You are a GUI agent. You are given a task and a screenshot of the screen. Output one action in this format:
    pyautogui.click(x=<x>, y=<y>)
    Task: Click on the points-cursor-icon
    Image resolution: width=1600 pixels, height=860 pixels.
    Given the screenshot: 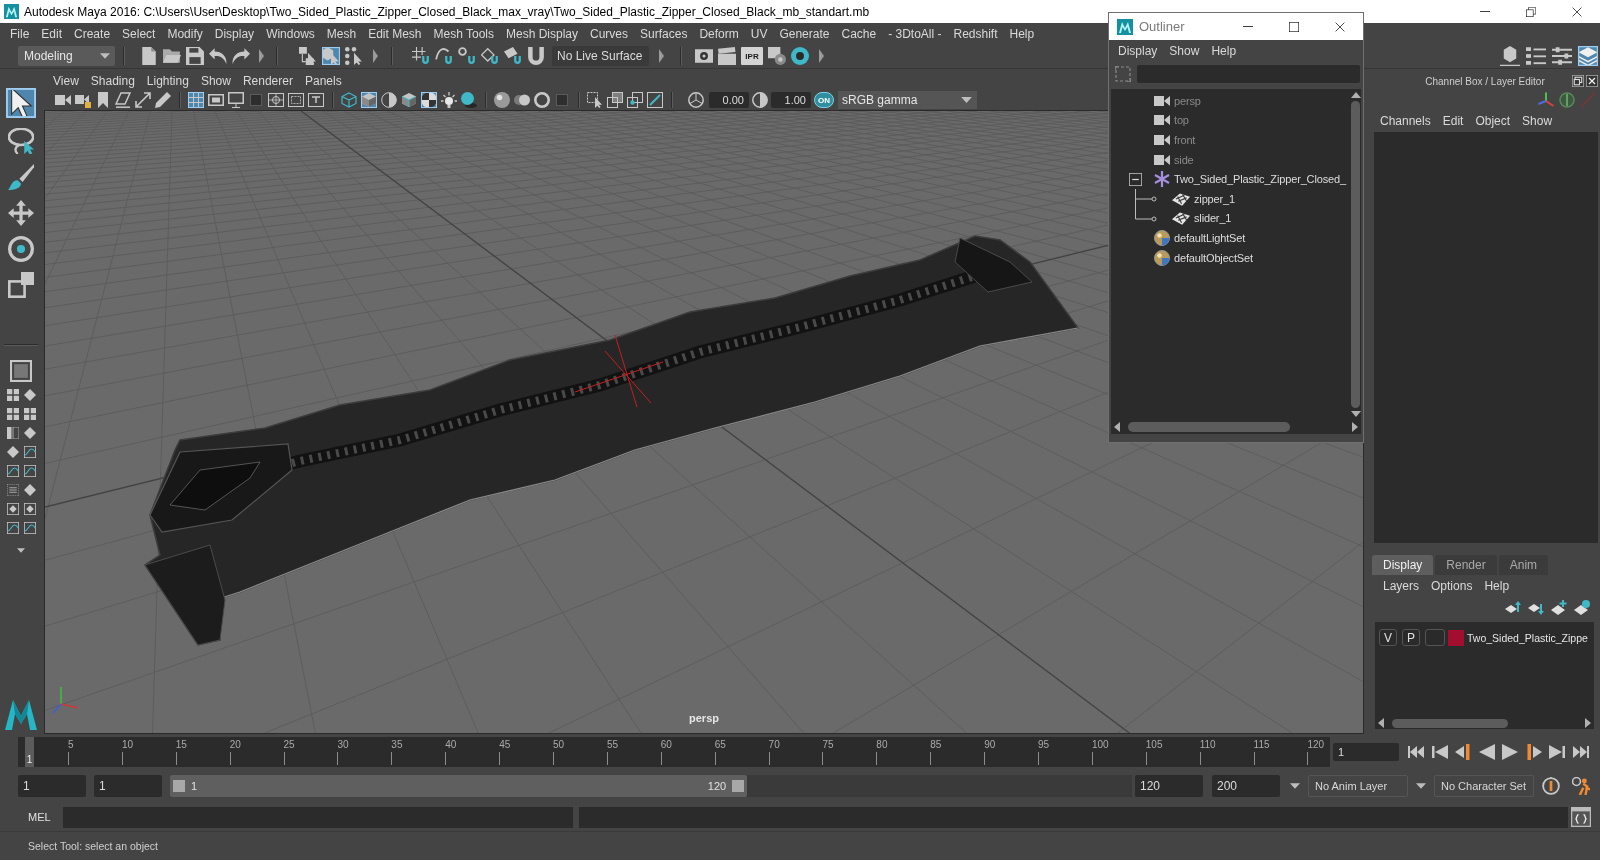 What is the action you would take?
    pyautogui.click(x=354, y=56)
    